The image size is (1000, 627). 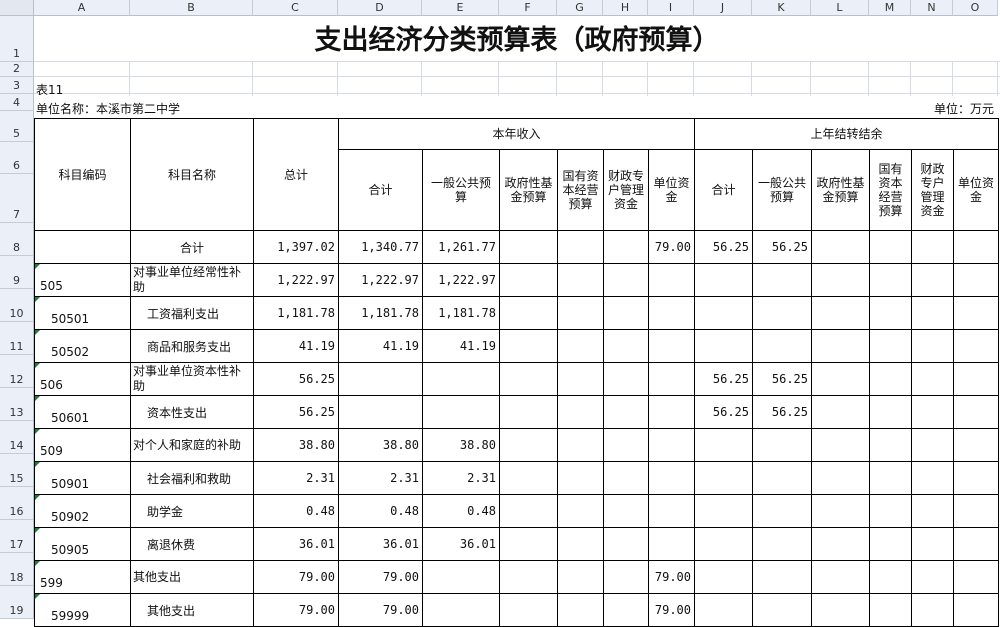 What do you see at coordinates (840, 8) in the screenshot?
I see `column-header-l: L` at bounding box center [840, 8].